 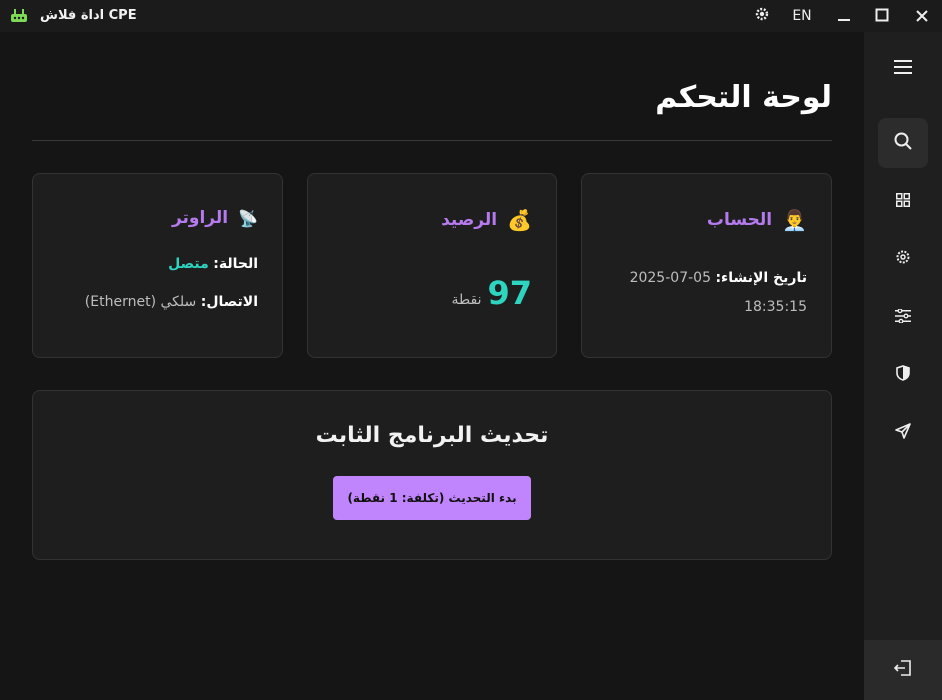 What do you see at coordinates (469, 220) in the screenshot?
I see `balance-card-title: الرصيد` at bounding box center [469, 220].